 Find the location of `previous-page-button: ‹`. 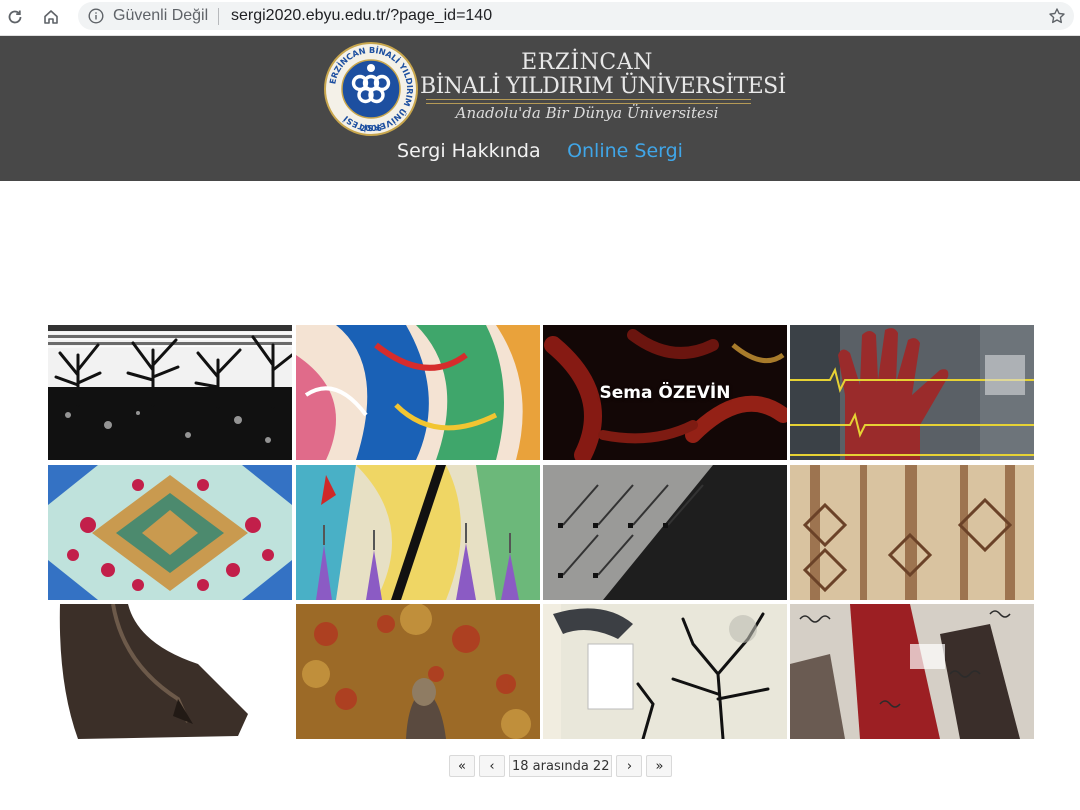

previous-page-button: ‹ is located at coordinates (492, 766).